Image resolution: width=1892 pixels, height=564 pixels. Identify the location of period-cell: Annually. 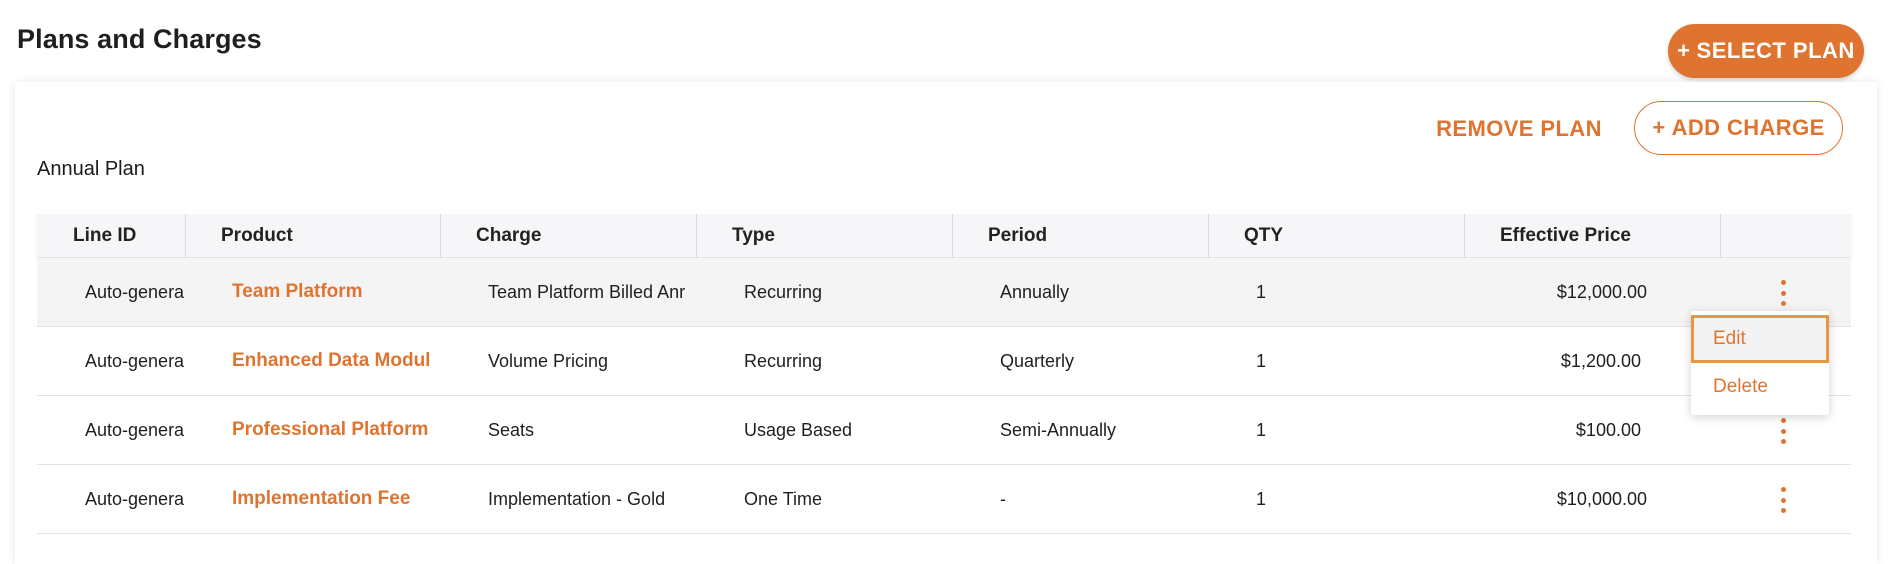
(1035, 291).